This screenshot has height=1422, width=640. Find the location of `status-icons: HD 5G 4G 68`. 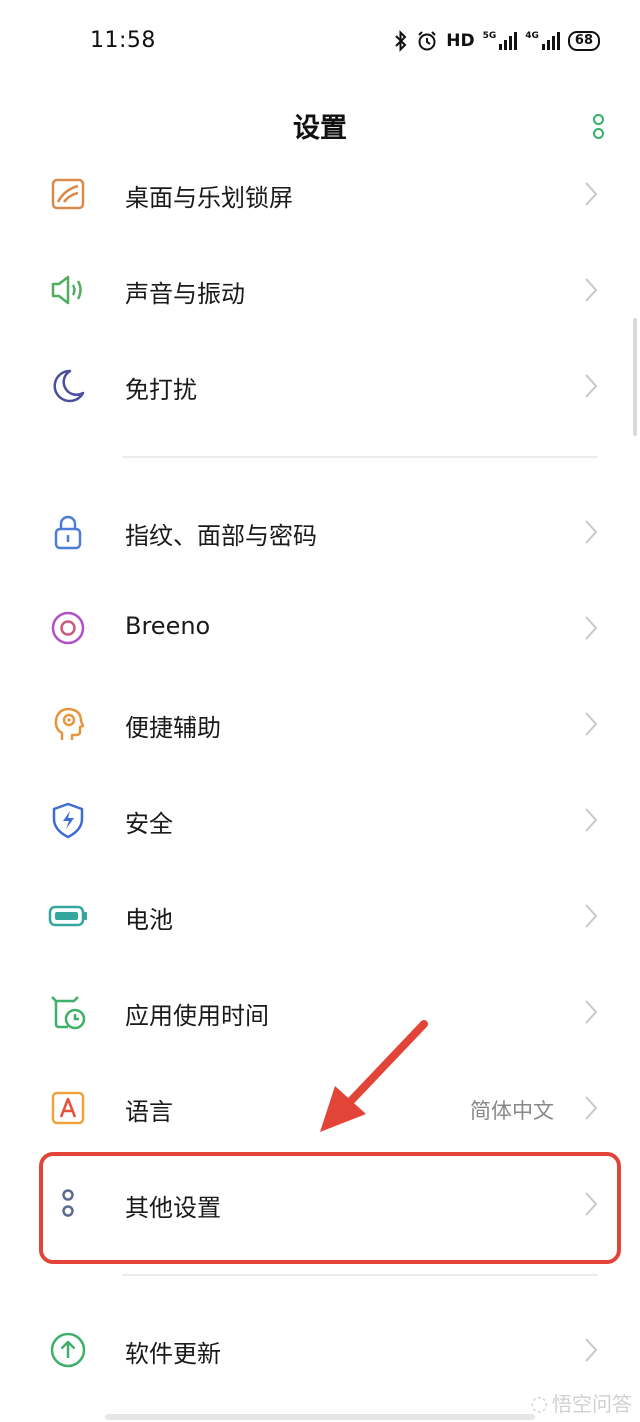

status-icons: HD 5G 4G 68 is located at coordinates (497, 41).